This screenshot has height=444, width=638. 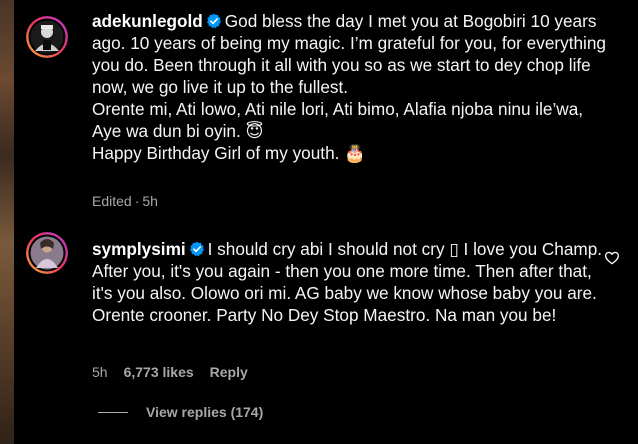 I want to click on view-replies-button: View replies (174), so click(x=180, y=412).